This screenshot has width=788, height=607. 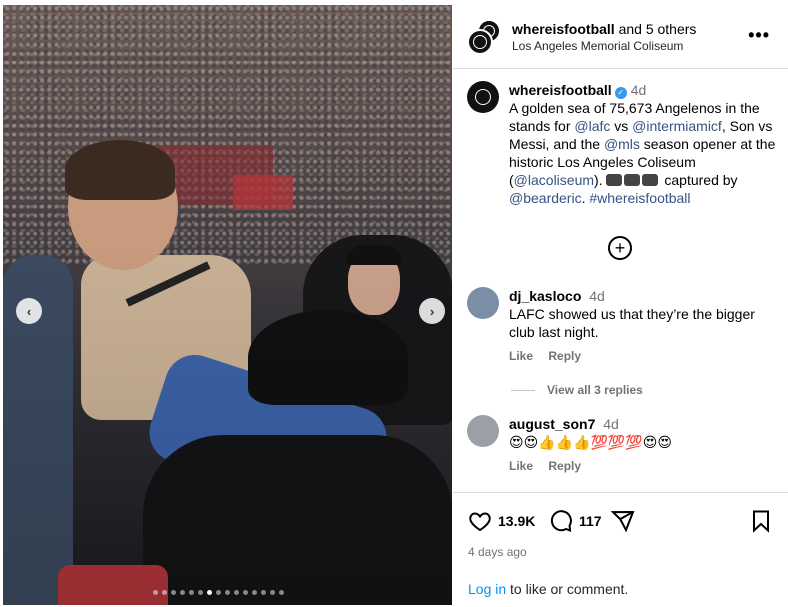 What do you see at coordinates (639, 198) in the screenshot?
I see `hashtag-link: #whereisfootball` at bounding box center [639, 198].